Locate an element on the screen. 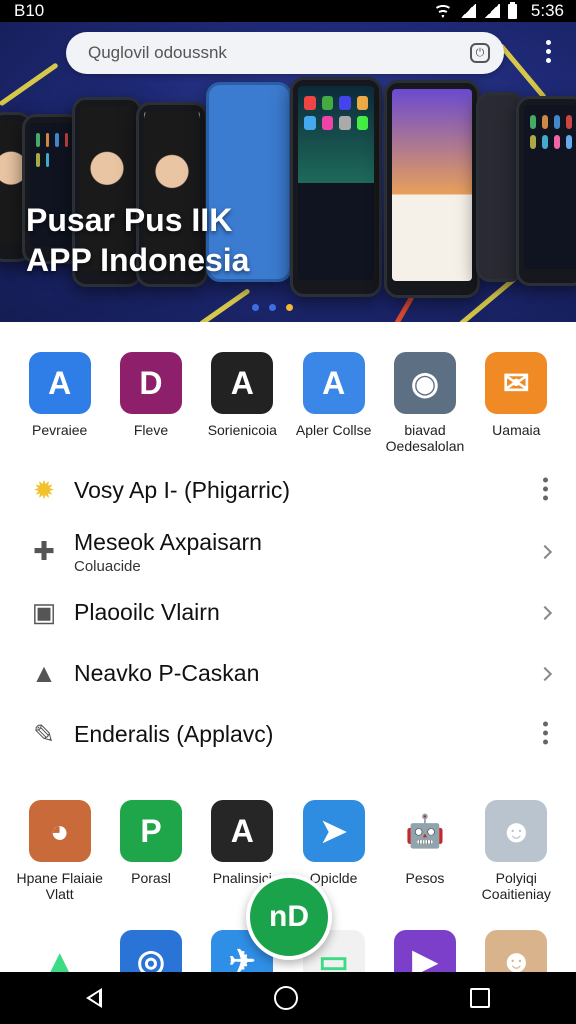  home-icon is located at coordinates (286, 998).